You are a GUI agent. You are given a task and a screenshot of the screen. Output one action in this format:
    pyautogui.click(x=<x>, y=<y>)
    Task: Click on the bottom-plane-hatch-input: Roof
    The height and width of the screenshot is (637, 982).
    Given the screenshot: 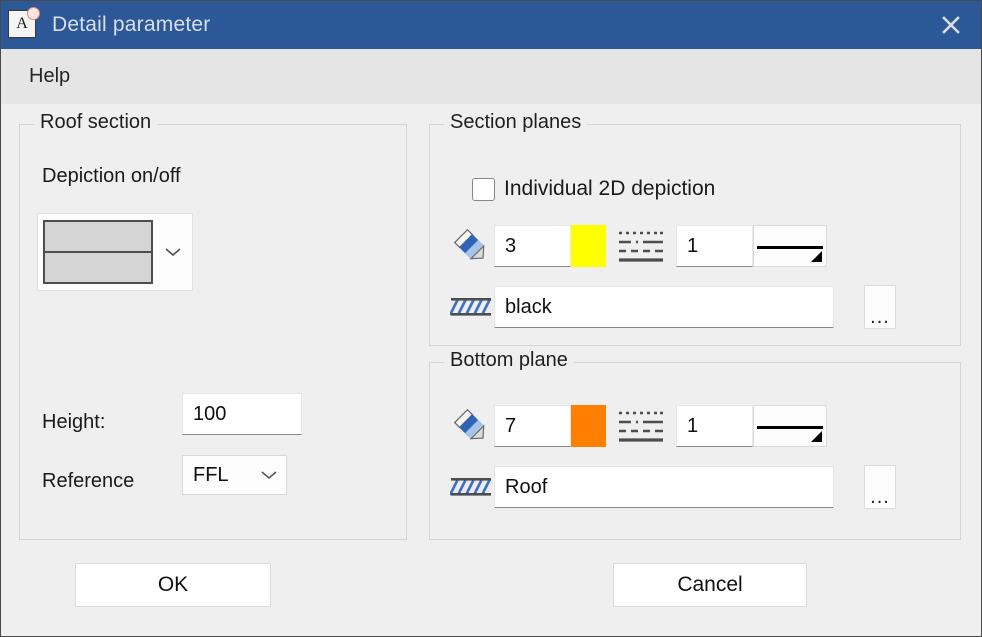 What is the action you would take?
    pyautogui.click(x=664, y=487)
    